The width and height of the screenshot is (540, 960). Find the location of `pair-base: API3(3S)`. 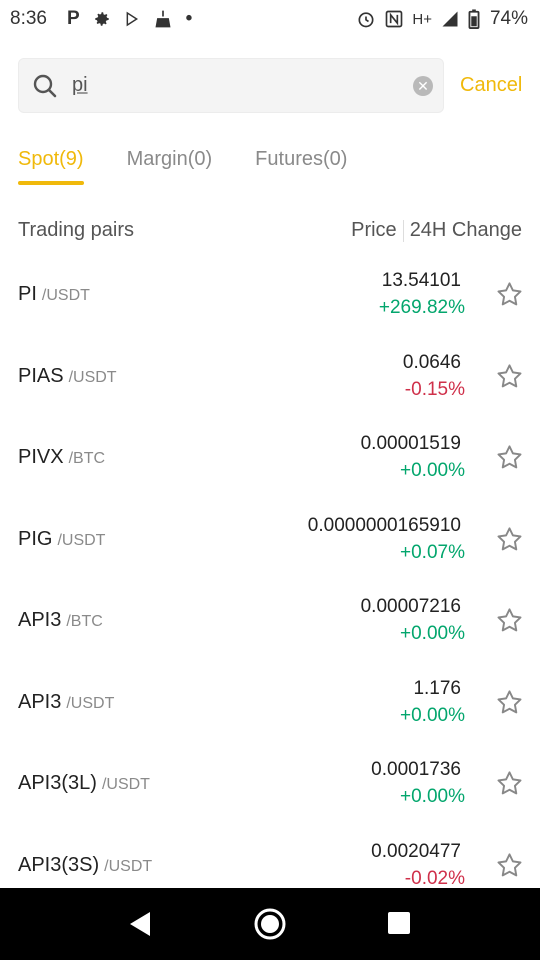

pair-base: API3(3S) is located at coordinates (59, 864).